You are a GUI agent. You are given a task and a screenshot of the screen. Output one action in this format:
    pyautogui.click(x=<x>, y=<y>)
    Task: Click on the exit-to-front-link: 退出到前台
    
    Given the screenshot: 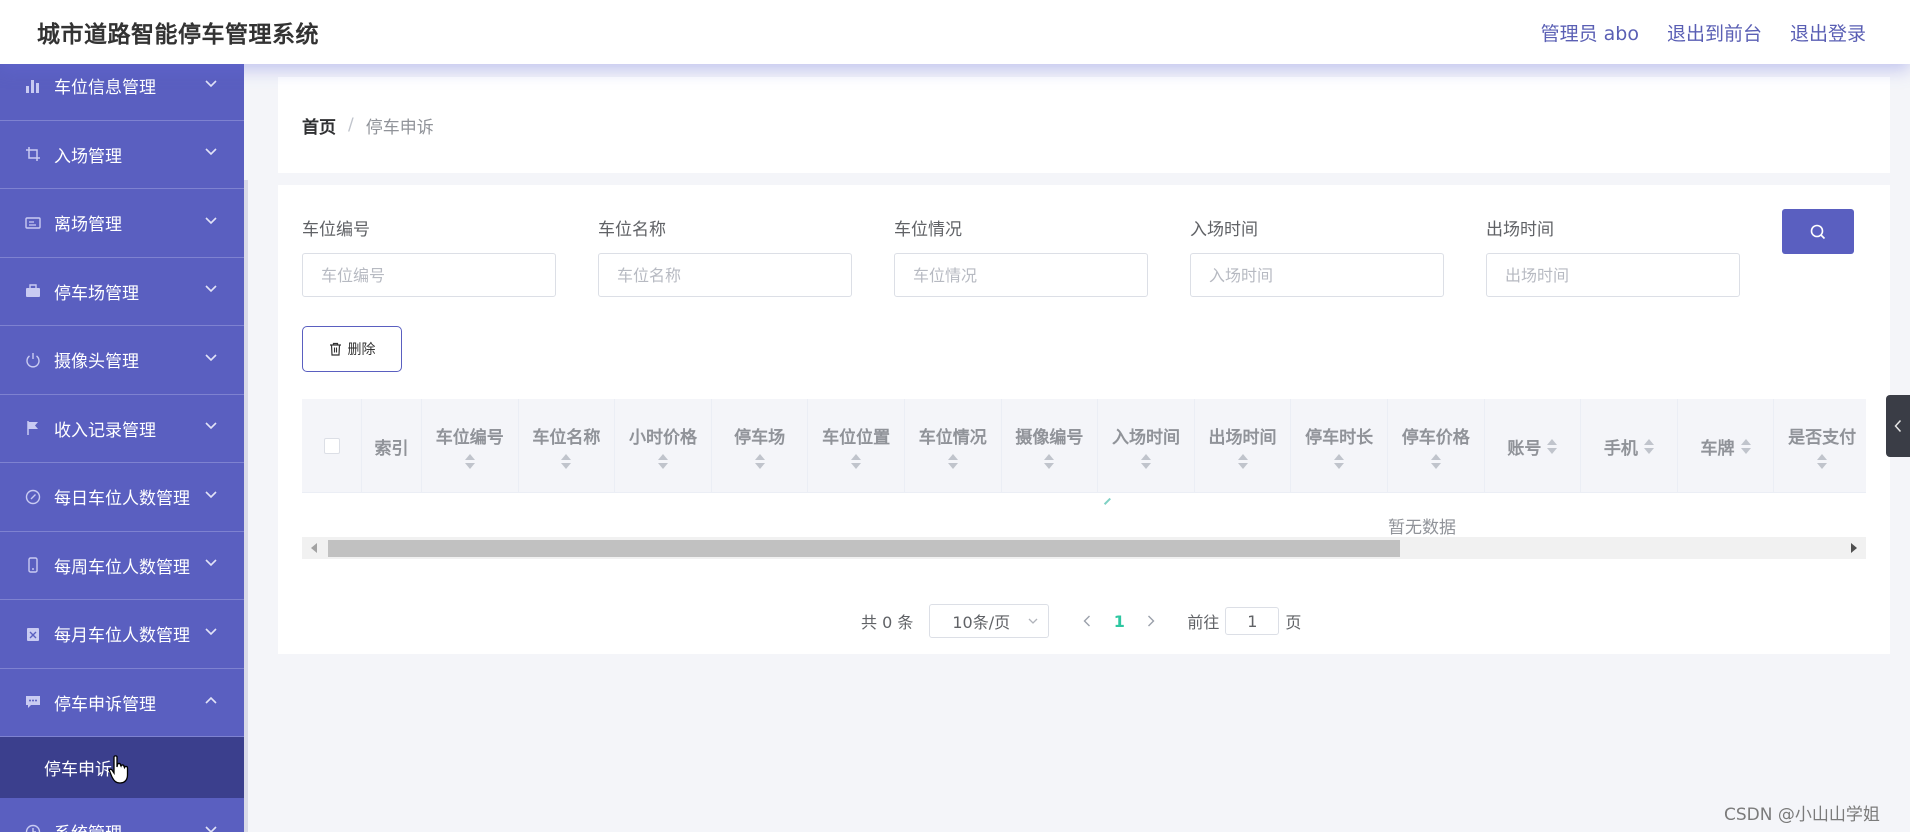 What is the action you would take?
    pyautogui.click(x=1714, y=32)
    